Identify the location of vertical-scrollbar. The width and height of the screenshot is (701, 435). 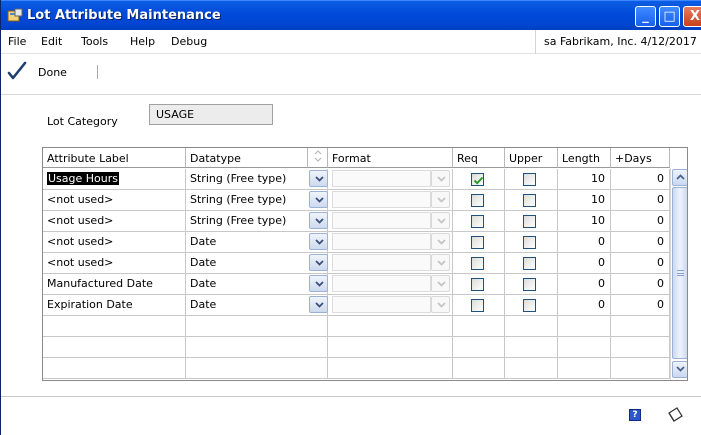
(678, 274).